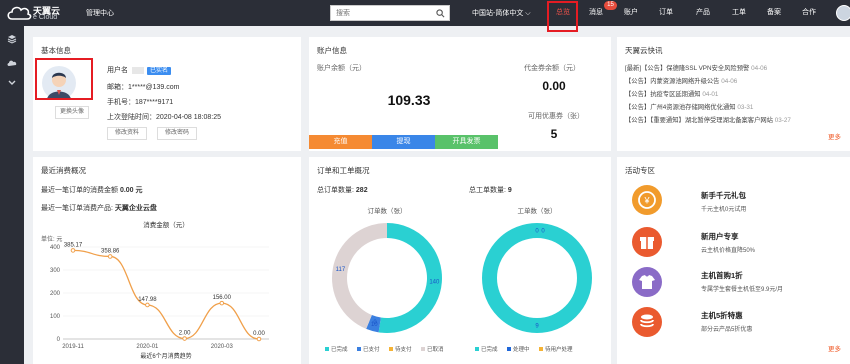 This screenshot has width=850, height=364. I want to click on username-row: 用户名 已实名, so click(139, 70).